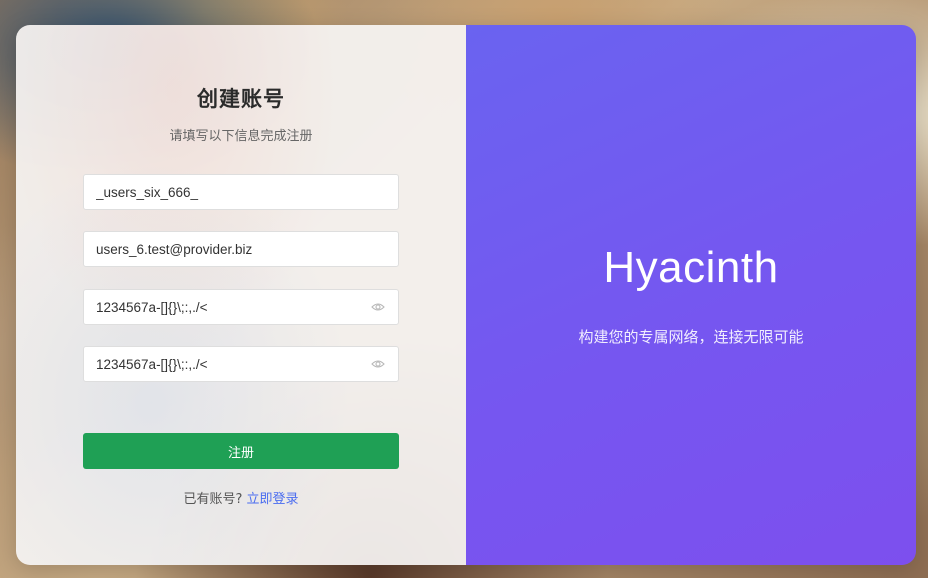  What do you see at coordinates (241, 136) in the screenshot?
I see `form-subtitle: 请填写以下信息完成注册` at bounding box center [241, 136].